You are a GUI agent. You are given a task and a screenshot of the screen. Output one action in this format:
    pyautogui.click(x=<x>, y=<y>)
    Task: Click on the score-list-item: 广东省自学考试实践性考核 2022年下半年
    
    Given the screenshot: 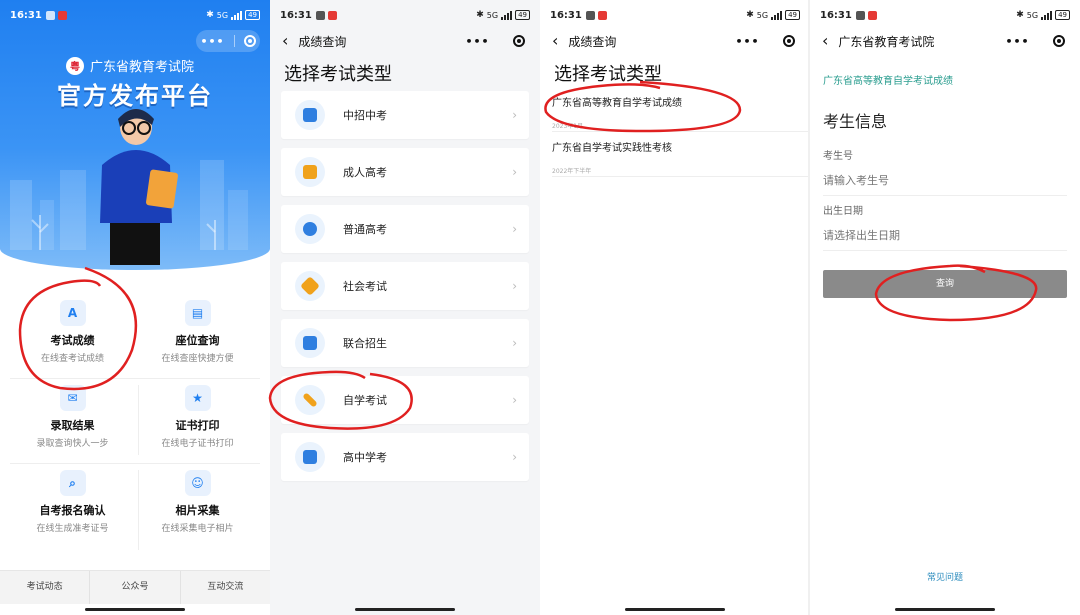 What is the action you would take?
    pyautogui.click(x=681, y=158)
    